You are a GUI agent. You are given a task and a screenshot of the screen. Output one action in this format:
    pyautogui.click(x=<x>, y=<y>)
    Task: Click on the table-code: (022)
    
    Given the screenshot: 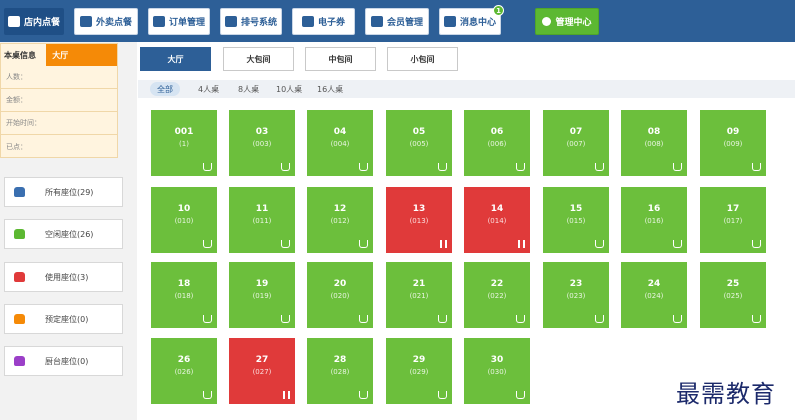 What is the action you would take?
    pyautogui.click(x=497, y=296)
    